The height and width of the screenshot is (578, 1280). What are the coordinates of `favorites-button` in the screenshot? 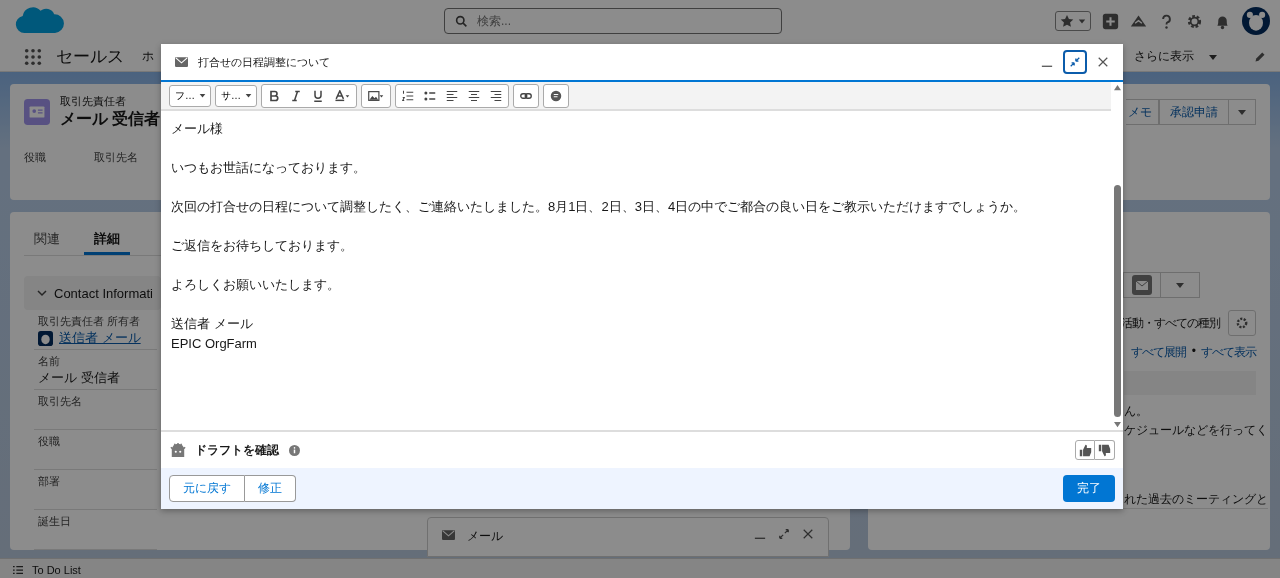 It's located at (1073, 21).